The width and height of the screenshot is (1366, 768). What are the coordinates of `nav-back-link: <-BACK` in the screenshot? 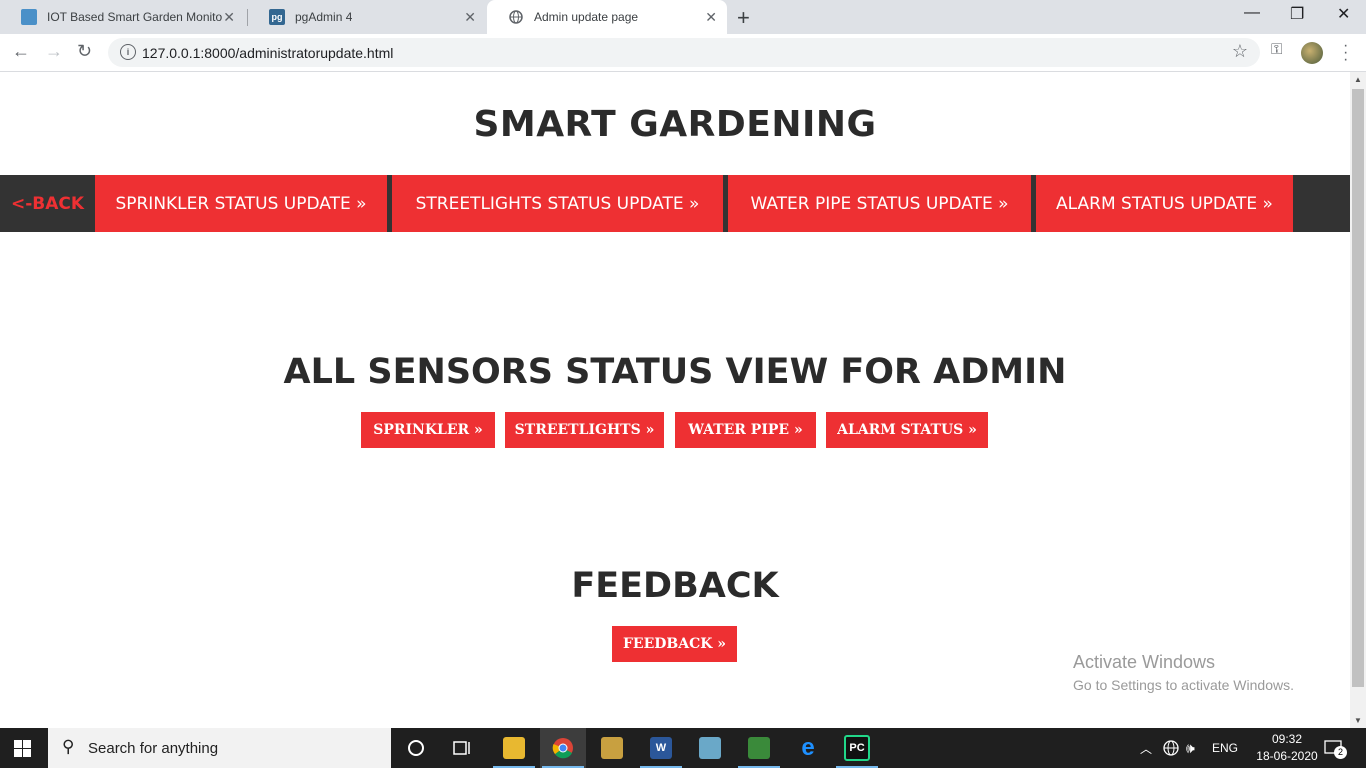 It's located at (47, 203).